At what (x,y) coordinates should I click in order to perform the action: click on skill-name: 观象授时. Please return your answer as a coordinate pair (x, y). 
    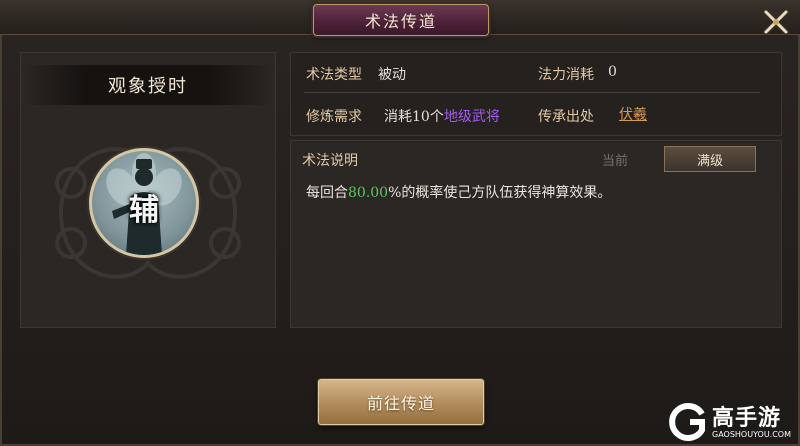
    Looking at the image, I should click on (148, 86).